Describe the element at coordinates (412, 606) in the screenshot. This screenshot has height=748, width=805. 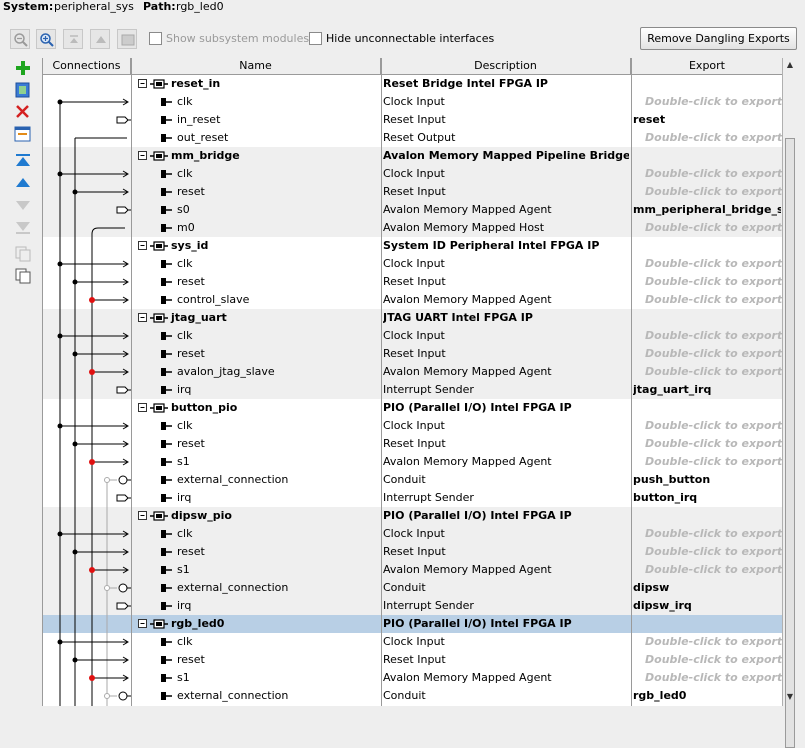
I see `table-row-port: irq Interrupt Sender dipsw_irq` at that location.